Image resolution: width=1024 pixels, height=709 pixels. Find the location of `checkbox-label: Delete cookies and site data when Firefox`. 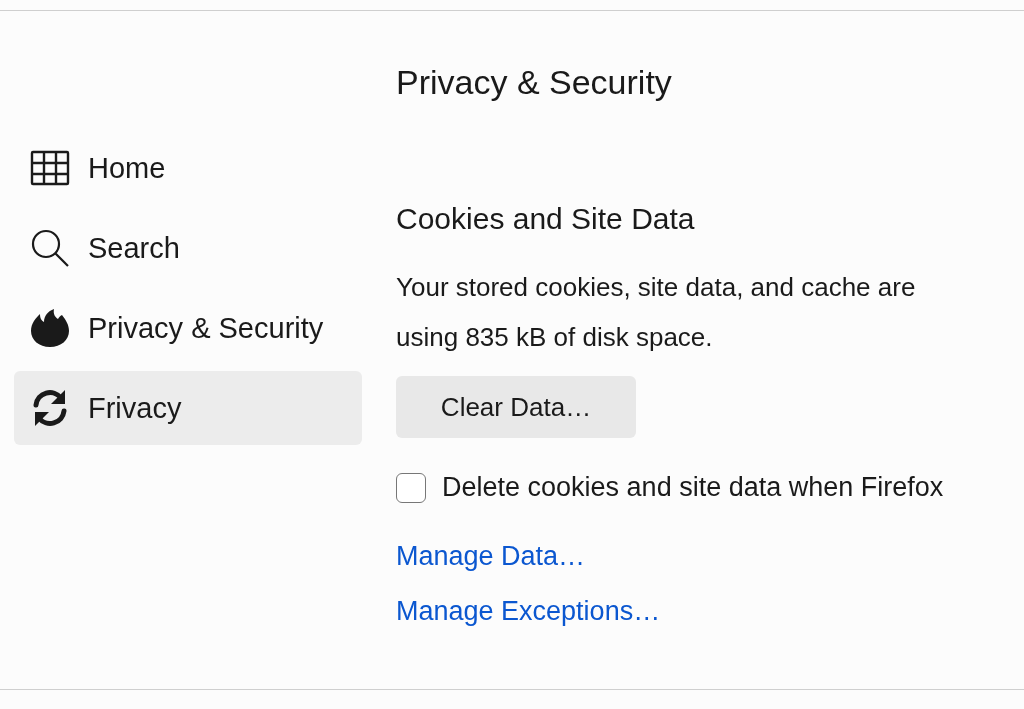

checkbox-label: Delete cookies and site data when Firefox is located at coordinates (693, 487).